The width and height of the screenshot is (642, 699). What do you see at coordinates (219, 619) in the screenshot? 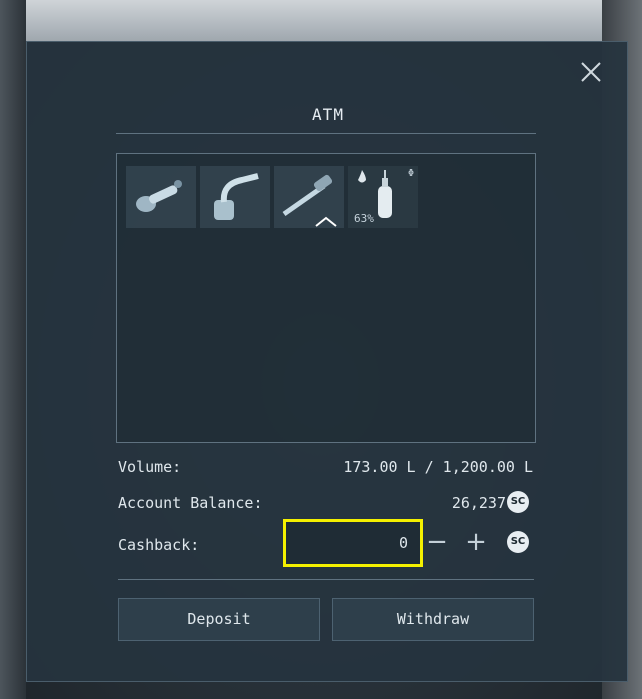
I see `deposit-button: Deposit` at bounding box center [219, 619].